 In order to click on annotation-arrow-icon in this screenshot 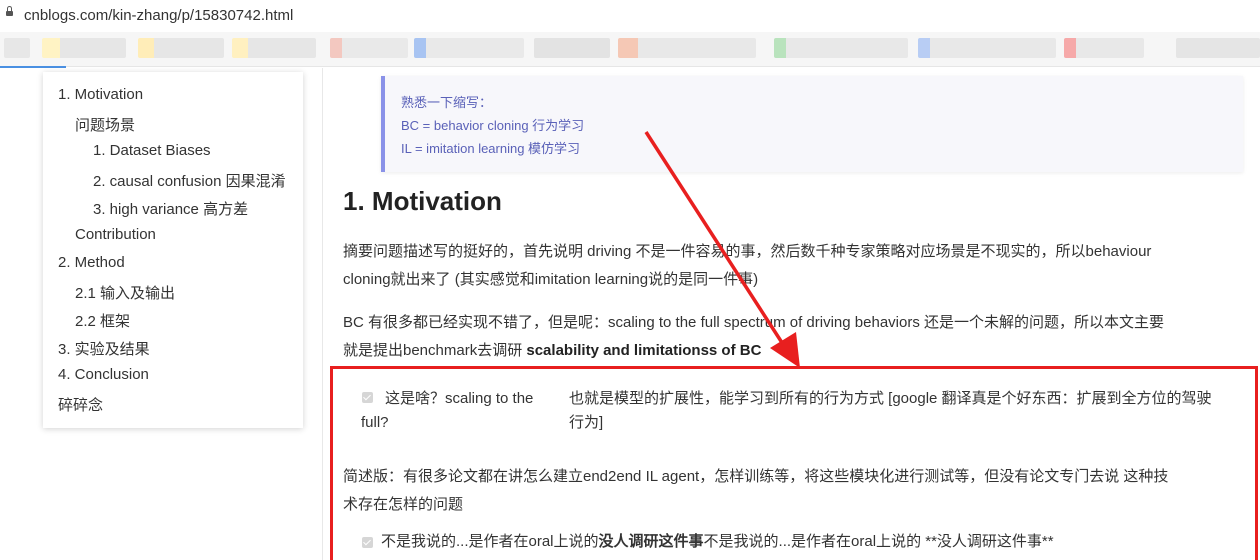, I will do `click(722, 249)`.